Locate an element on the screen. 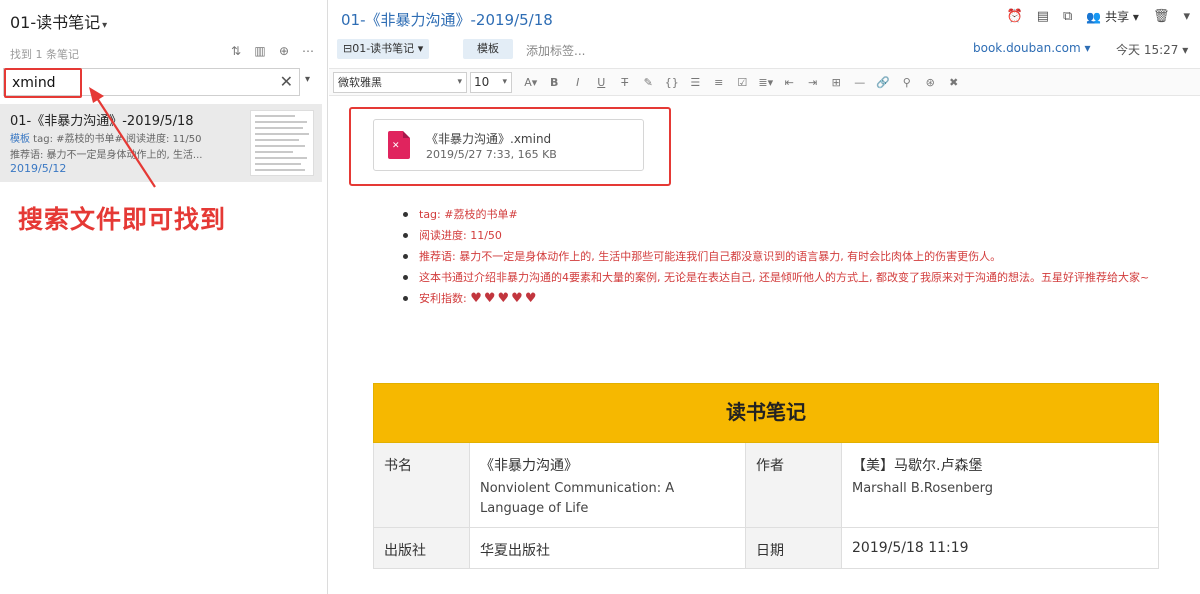 The width and height of the screenshot is (1200, 594). table-cell: 书名 is located at coordinates (421, 485).